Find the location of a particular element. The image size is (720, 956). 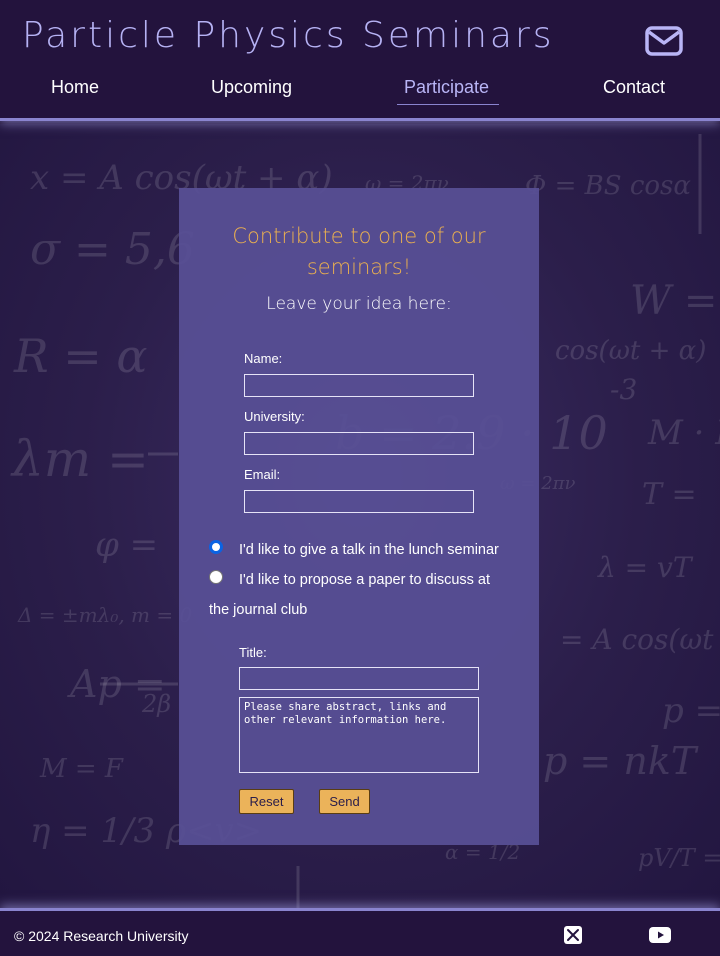

name-field is located at coordinates (359, 385).